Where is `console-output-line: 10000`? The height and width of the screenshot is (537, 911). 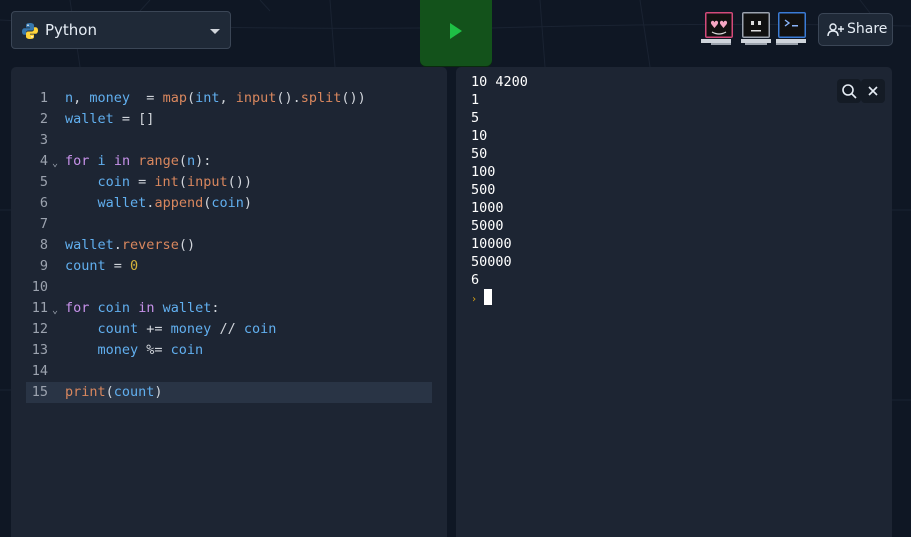 console-output-line: 10000 is located at coordinates (491, 244).